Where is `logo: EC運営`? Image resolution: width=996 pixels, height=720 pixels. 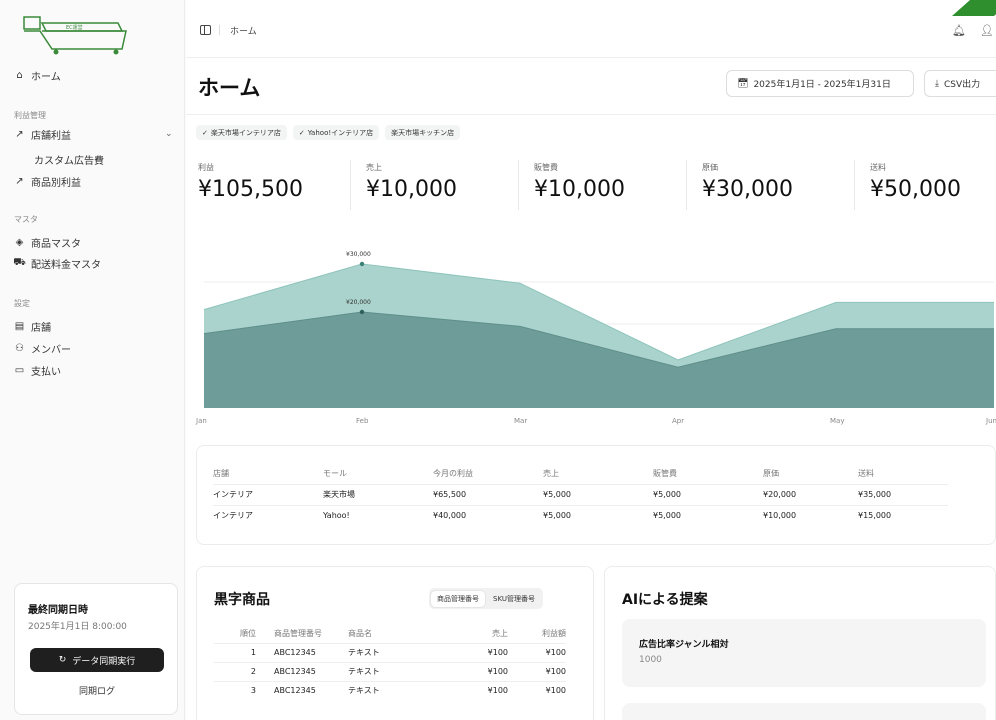
logo: EC運営 is located at coordinates (75, 35).